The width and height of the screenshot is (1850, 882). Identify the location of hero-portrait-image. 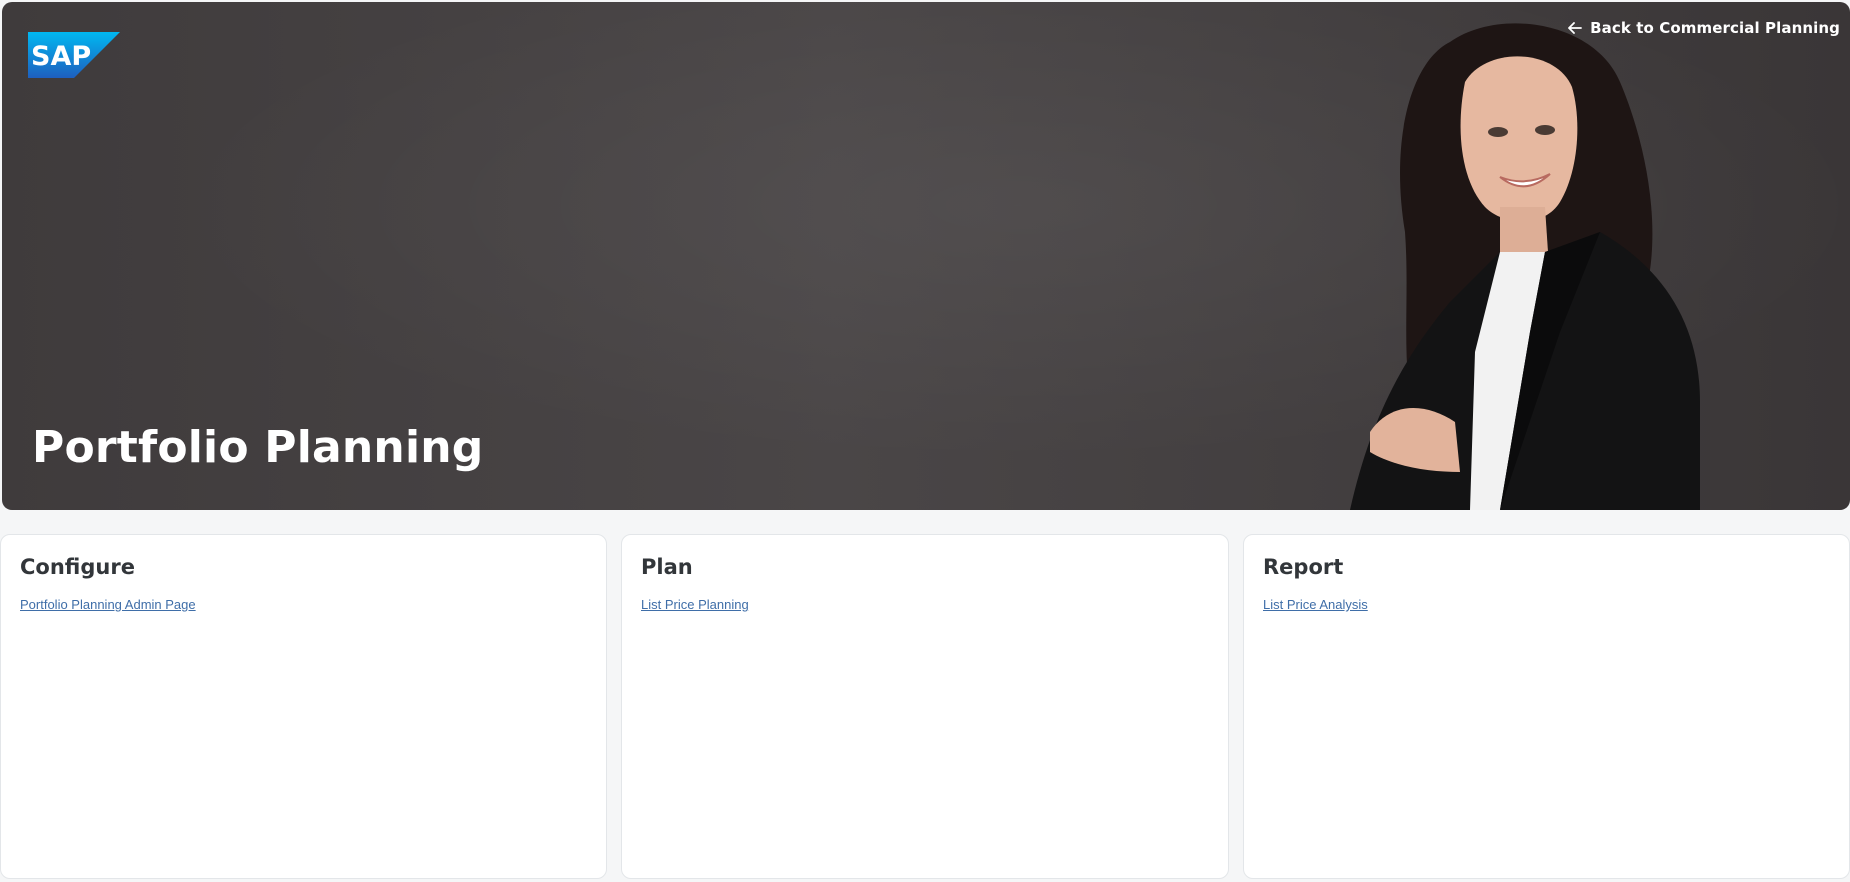
(1525, 266).